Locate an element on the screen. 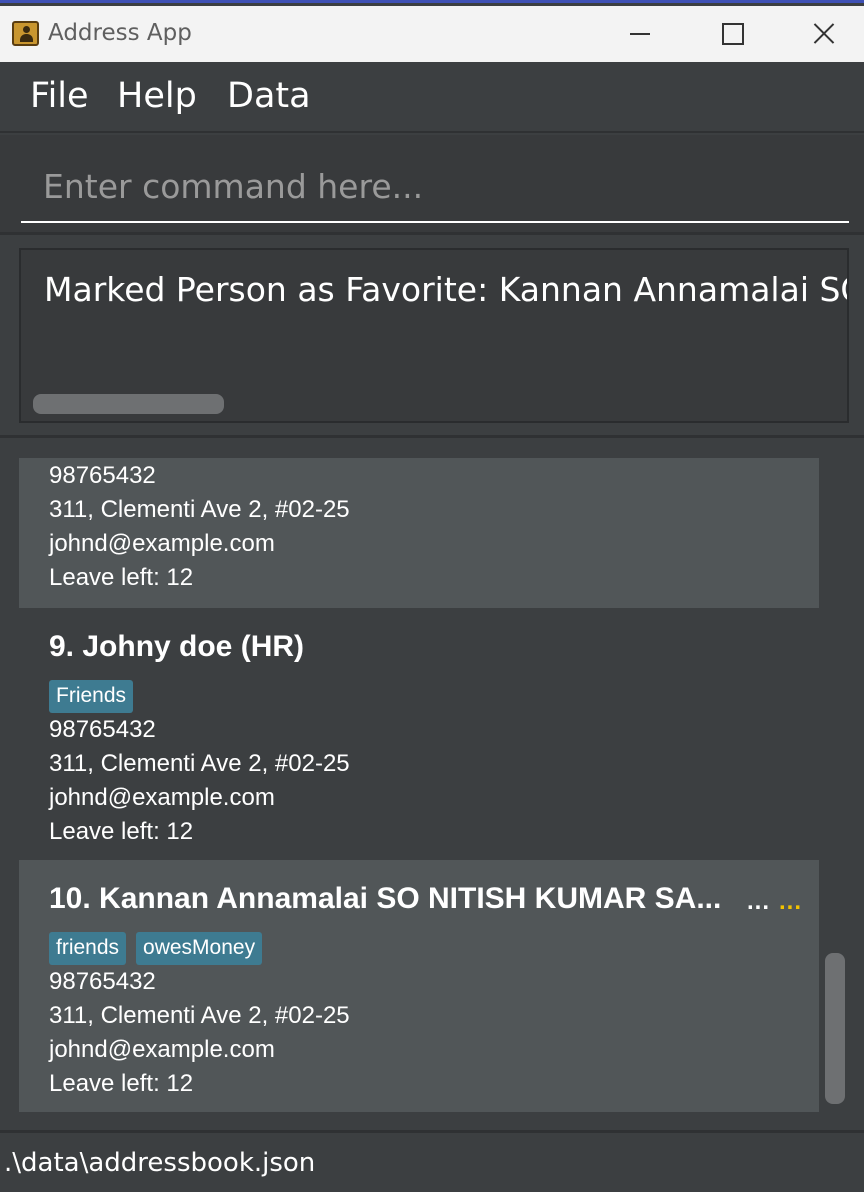  list-vertical-scrollbar is located at coordinates (835, 1028).